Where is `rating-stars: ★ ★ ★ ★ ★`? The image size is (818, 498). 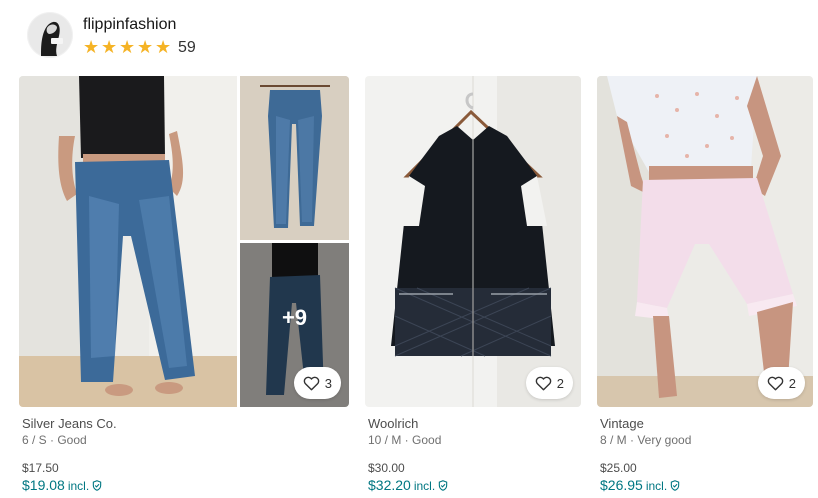
rating-stars: ★ ★ ★ ★ ★ is located at coordinates (128, 46).